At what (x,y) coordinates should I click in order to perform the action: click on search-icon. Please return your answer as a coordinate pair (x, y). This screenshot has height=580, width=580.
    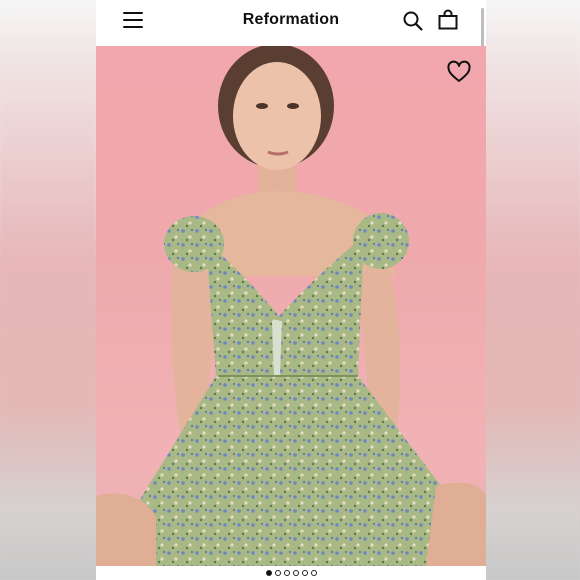
    Looking at the image, I should click on (413, 21).